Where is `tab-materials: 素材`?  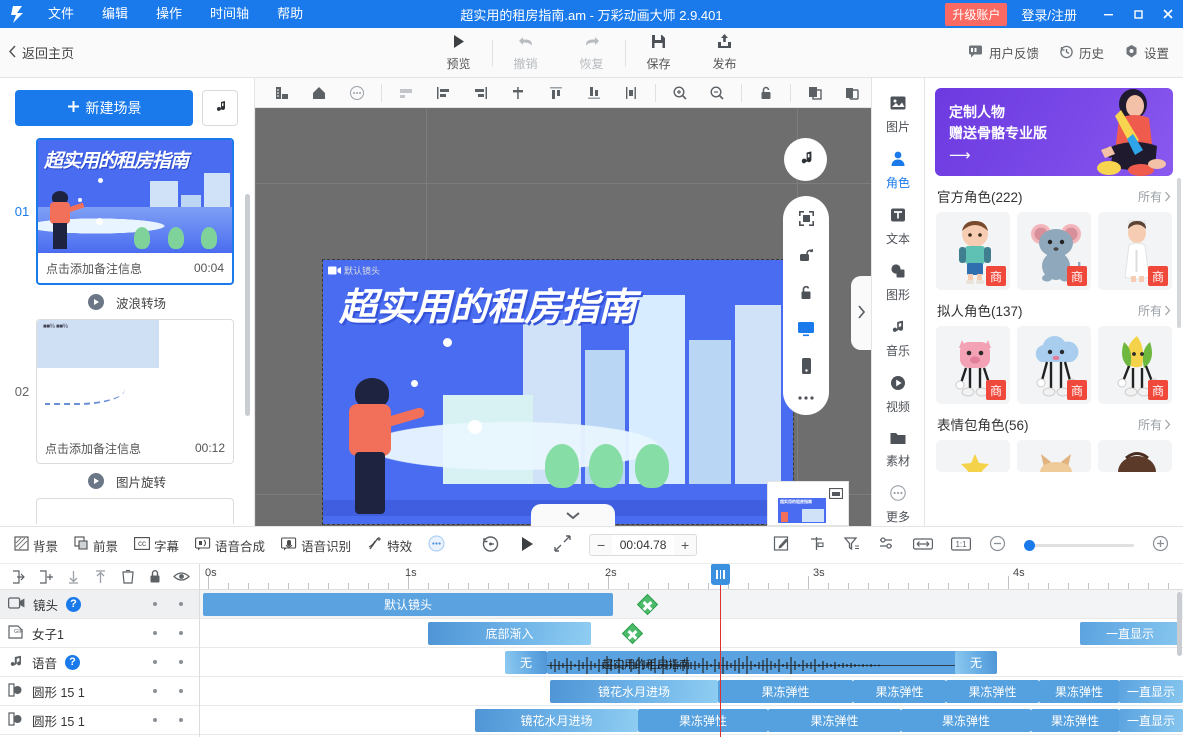
tab-materials: 素材 is located at coordinates (898, 449).